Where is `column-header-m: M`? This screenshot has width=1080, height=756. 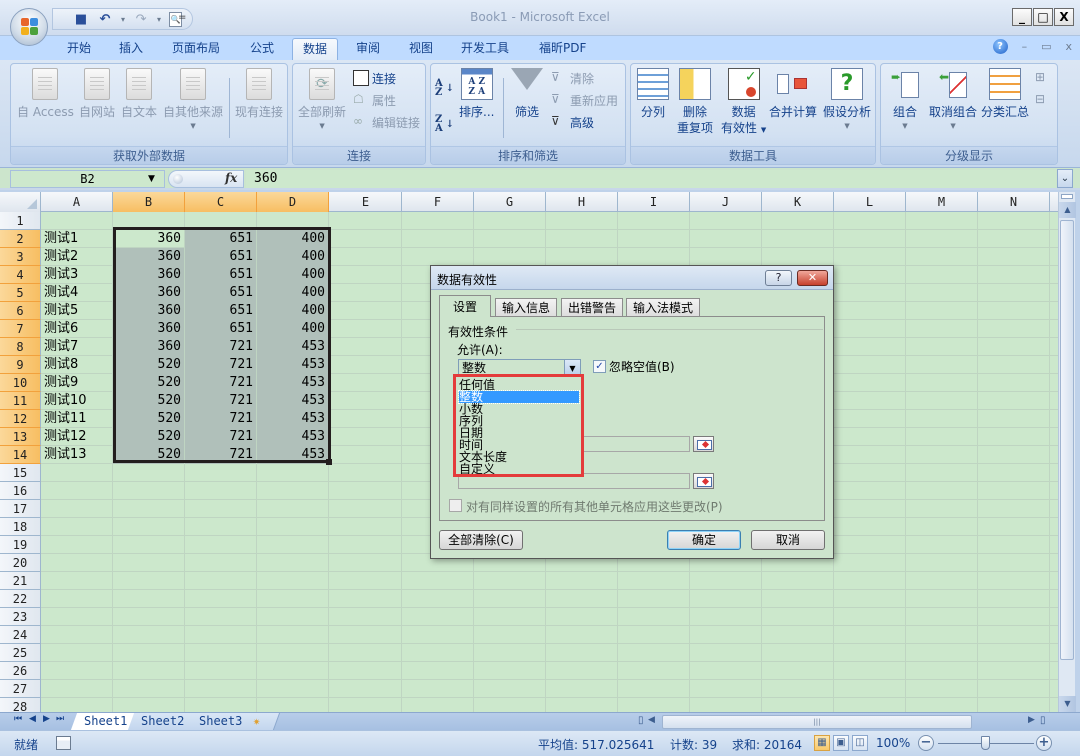
column-header-m: M is located at coordinates (942, 202).